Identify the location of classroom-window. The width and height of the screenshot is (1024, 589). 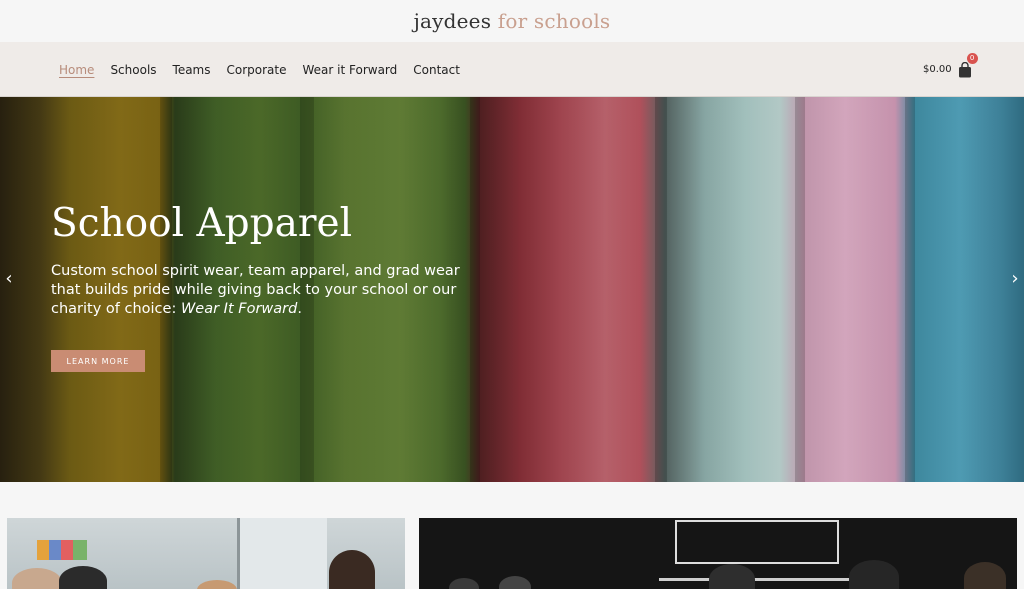
(282, 553).